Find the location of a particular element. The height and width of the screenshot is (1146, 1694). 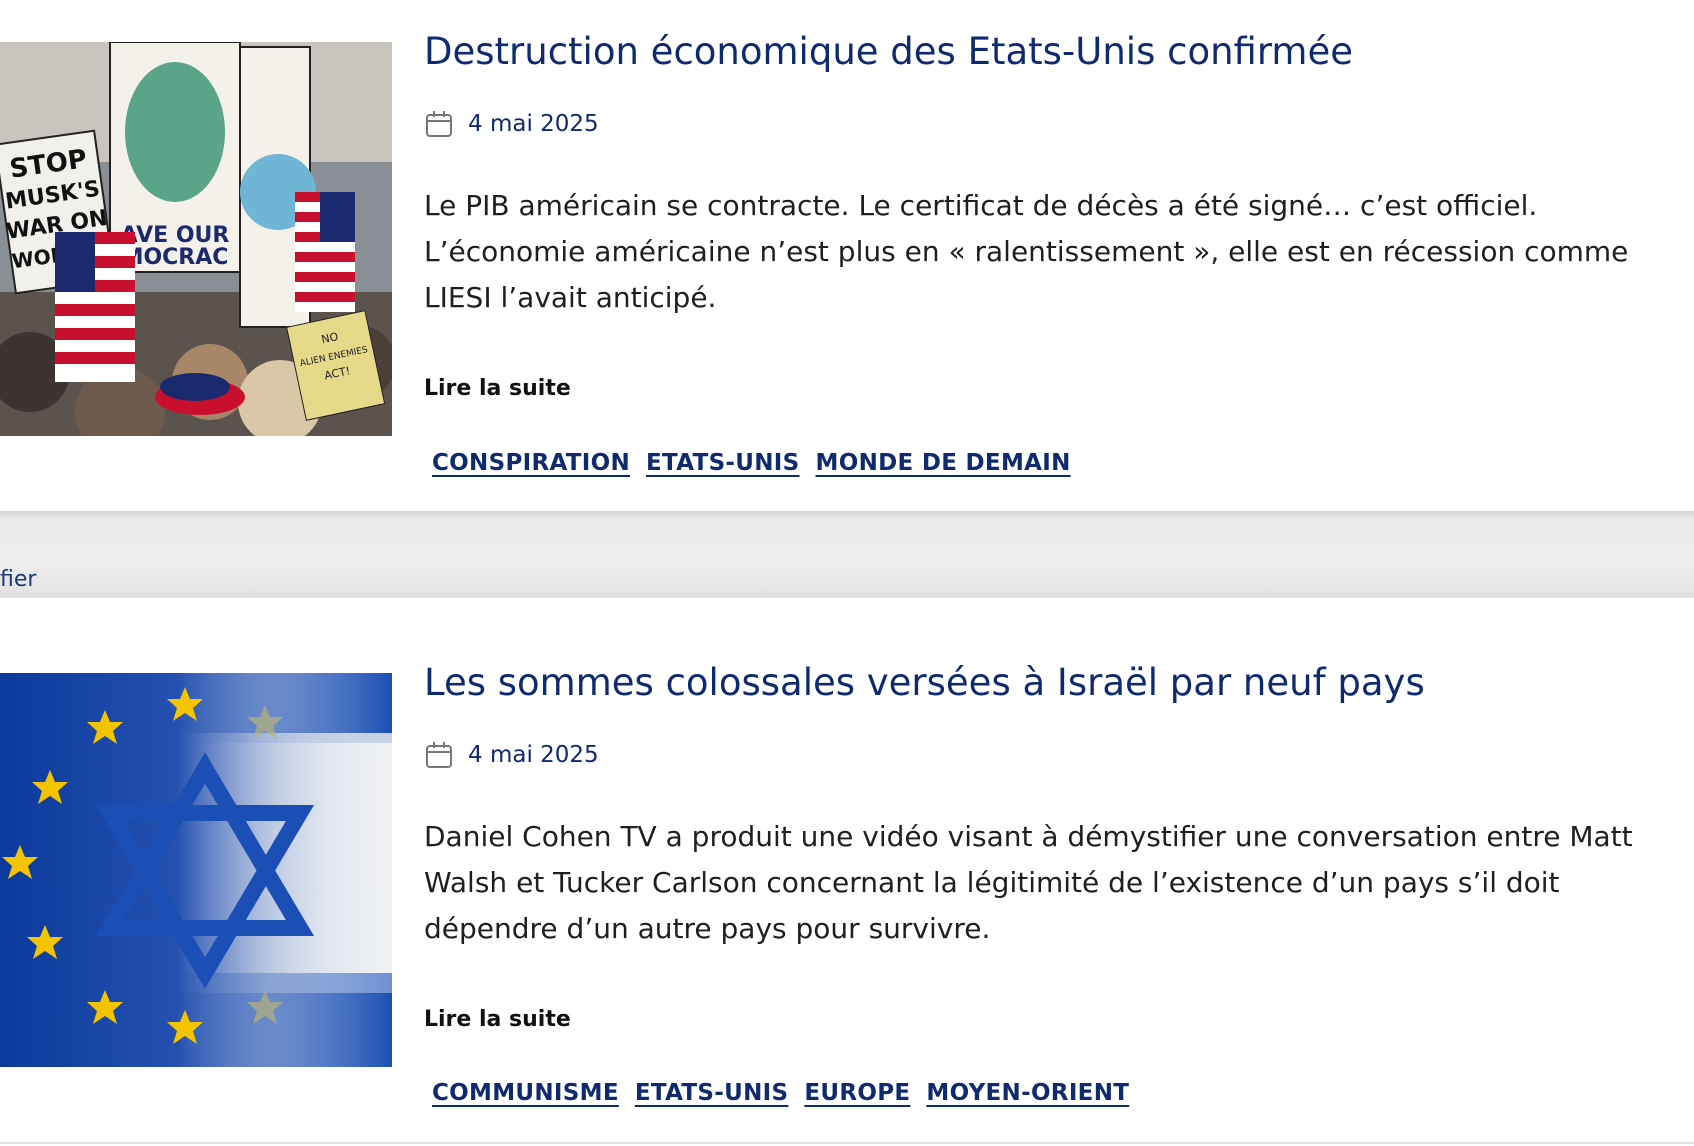

article-thumbnail-protest: STOP MUSK'S WAR ON WORKER AVE OUR MOCRAC is located at coordinates (196, 239).